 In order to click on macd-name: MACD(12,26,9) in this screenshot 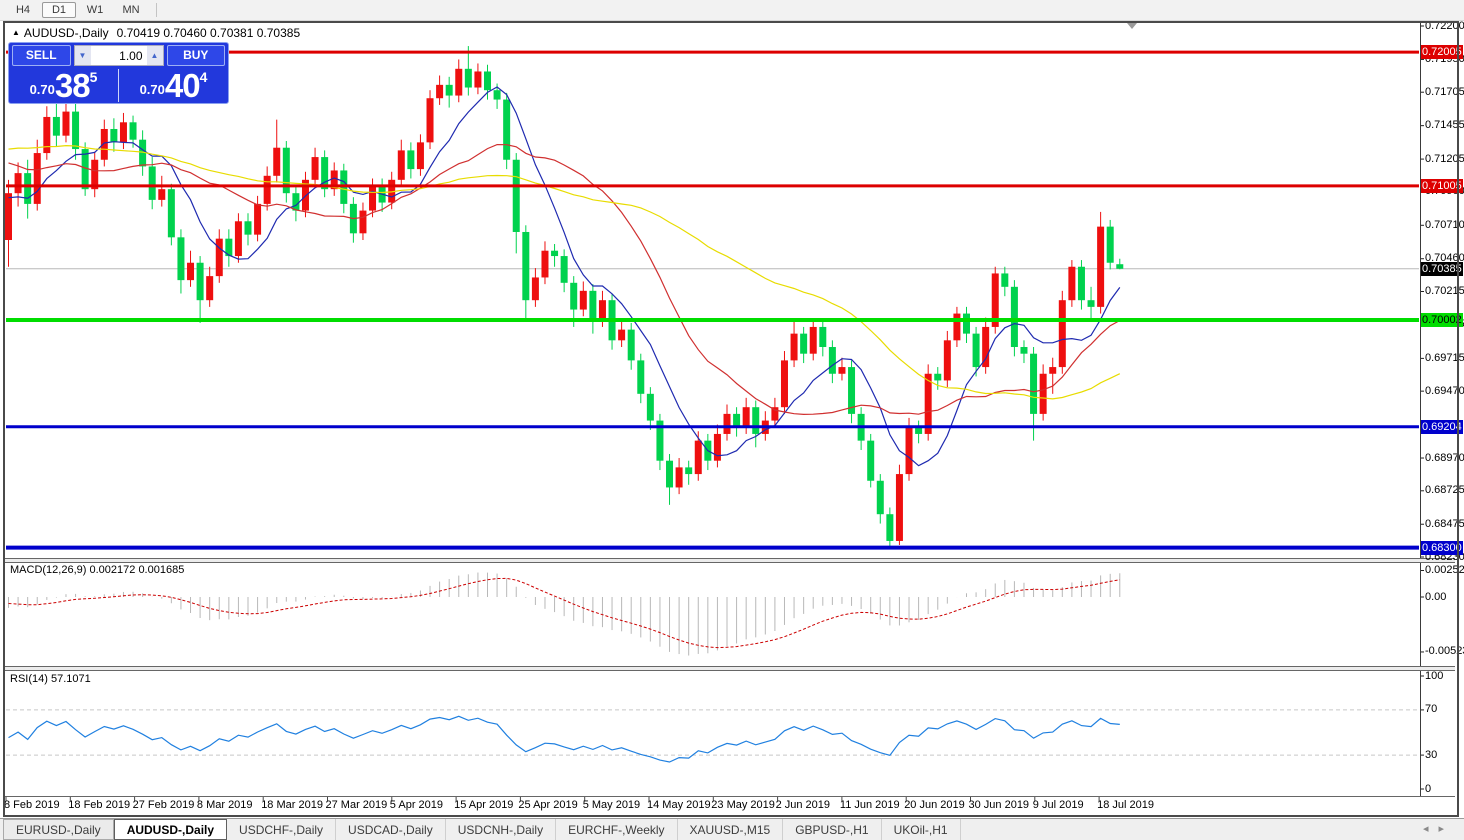, I will do `click(48, 570)`.